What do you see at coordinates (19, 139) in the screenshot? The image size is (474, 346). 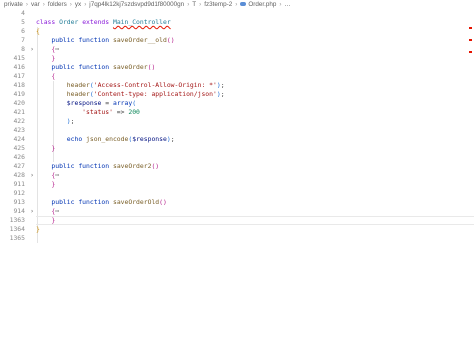 I see `line-number: 424` at bounding box center [19, 139].